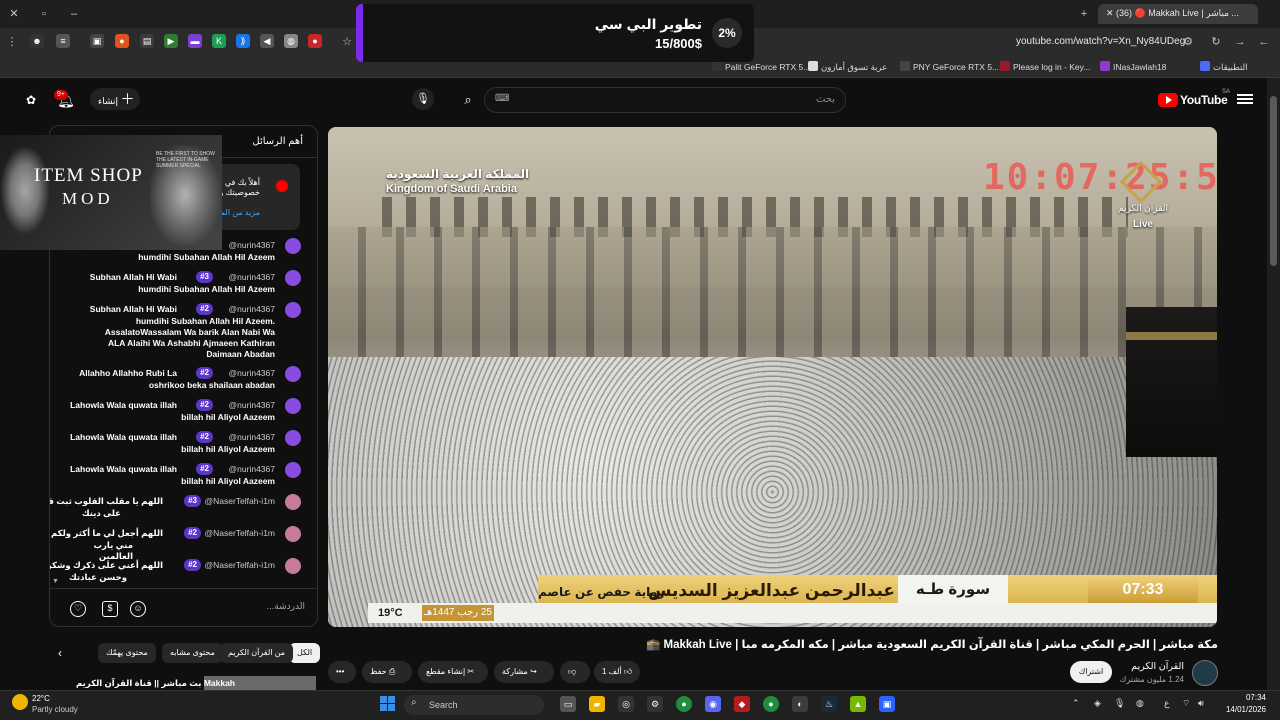 This screenshot has width=1280, height=720. I want to click on app-icon: ◆, so click(742, 704).